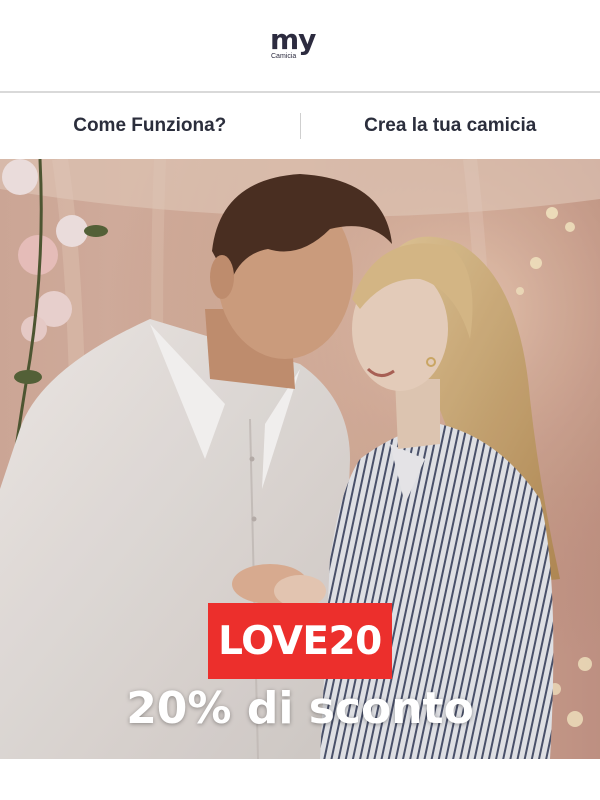 This screenshot has height=800, width=600. I want to click on promo-discount-text: 20% di sconto, so click(300, 708).